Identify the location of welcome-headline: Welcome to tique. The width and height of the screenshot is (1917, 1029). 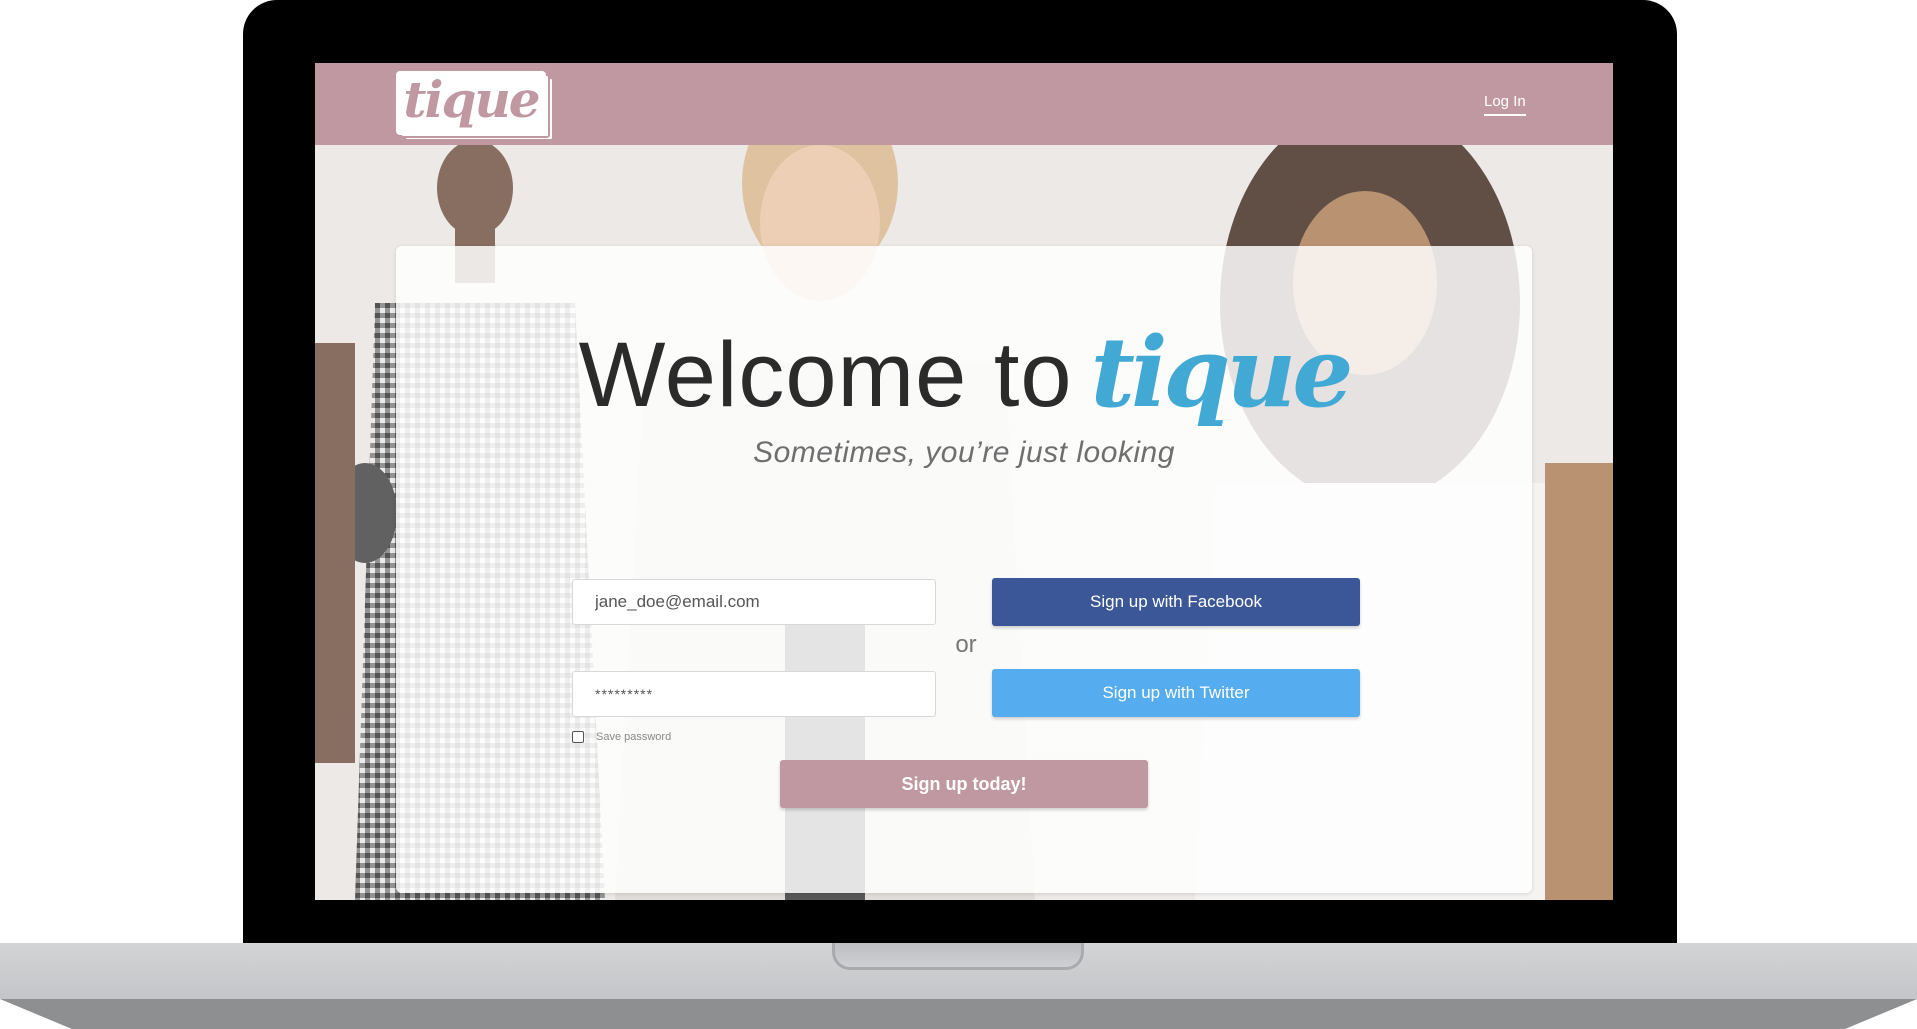
(964, 372).